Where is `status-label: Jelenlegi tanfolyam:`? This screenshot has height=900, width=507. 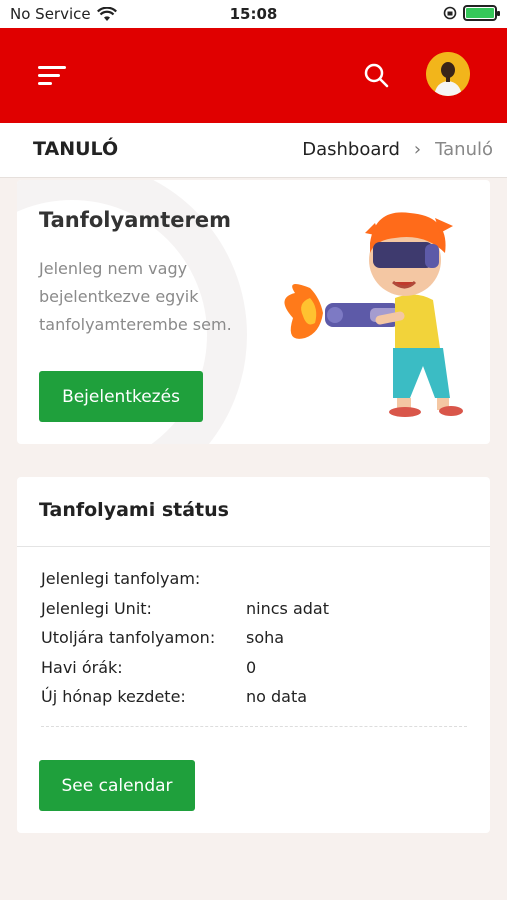
status-label: Jelenlegi tanfolyam: is located at coordinates (121, 579).